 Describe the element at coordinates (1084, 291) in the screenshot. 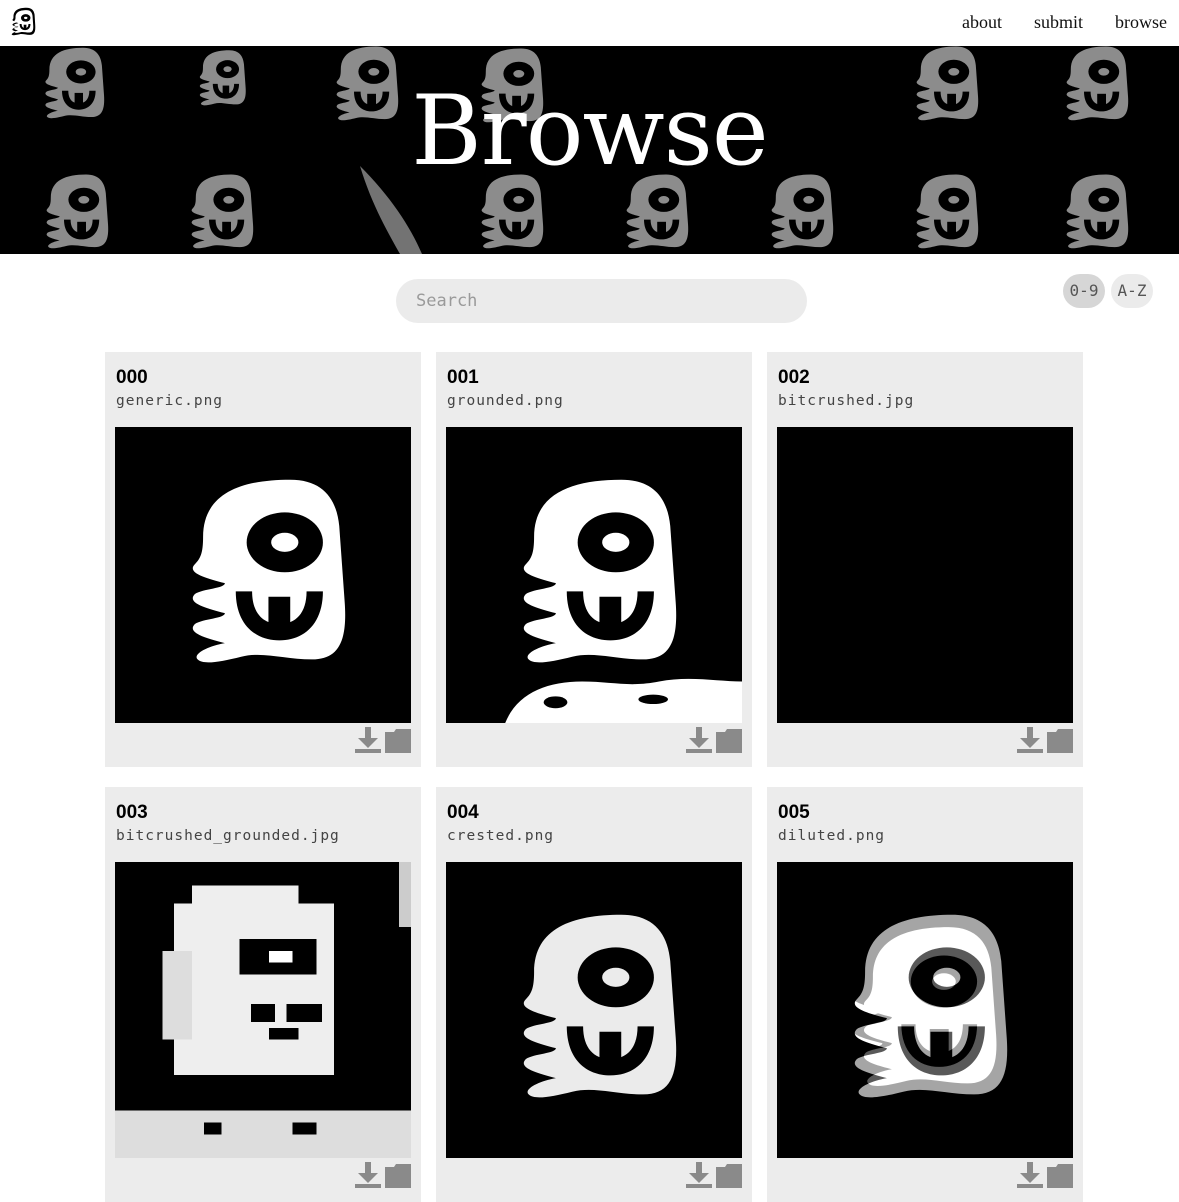

I see `sort-numeric-button: 0-9` at that location.